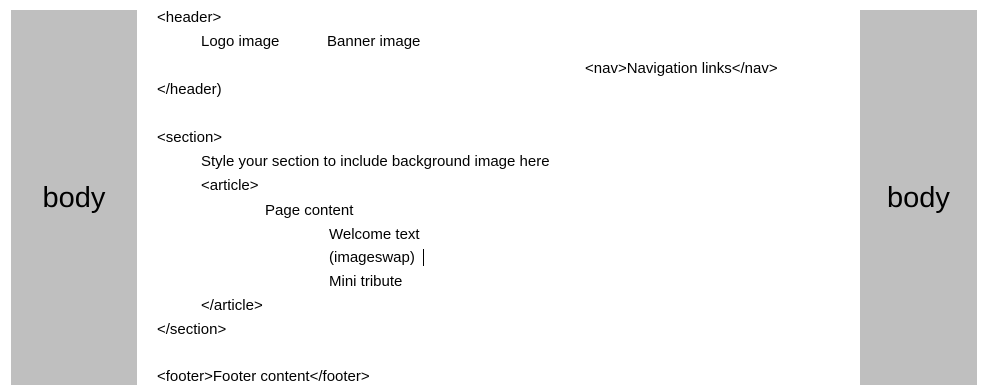 This screenshot has height=387, width=987. I want to click on banner-image-text: Banner image, so click(374, 41).